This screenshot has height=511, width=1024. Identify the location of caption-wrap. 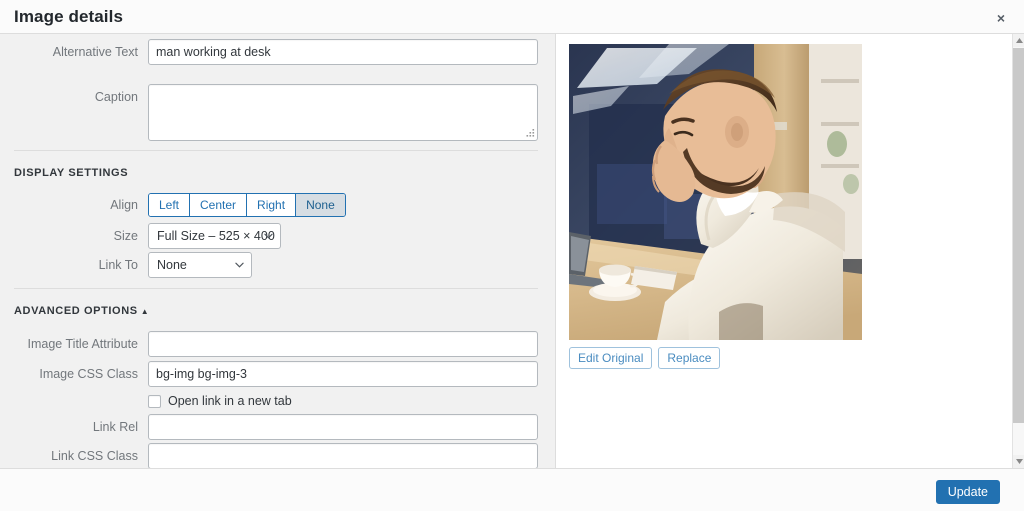
(343, 112).